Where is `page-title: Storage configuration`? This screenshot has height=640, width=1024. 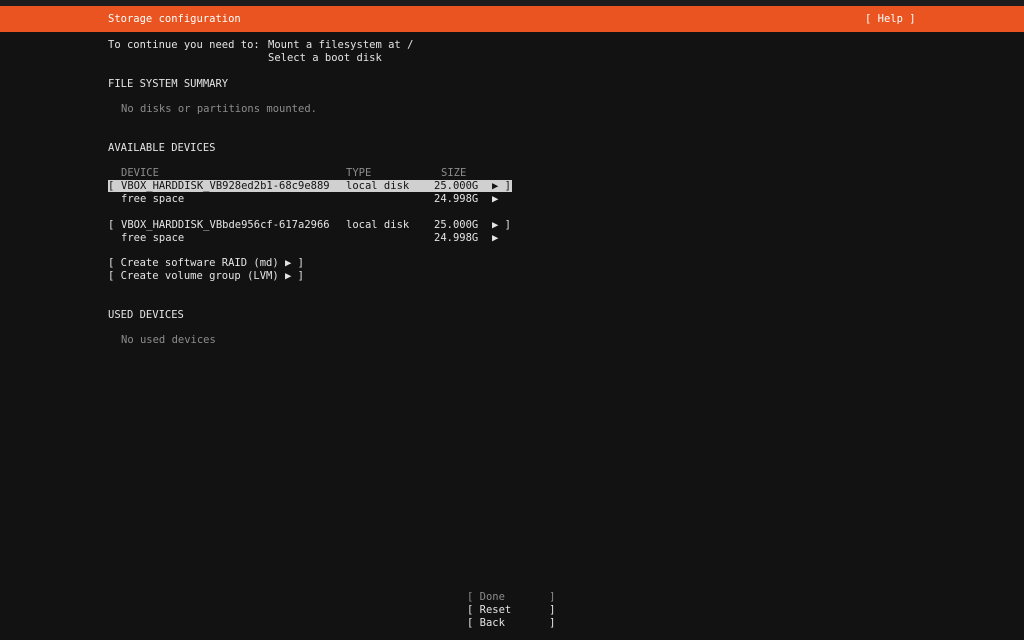 page-title: Storage configuration is located at coordinates (174, 19).